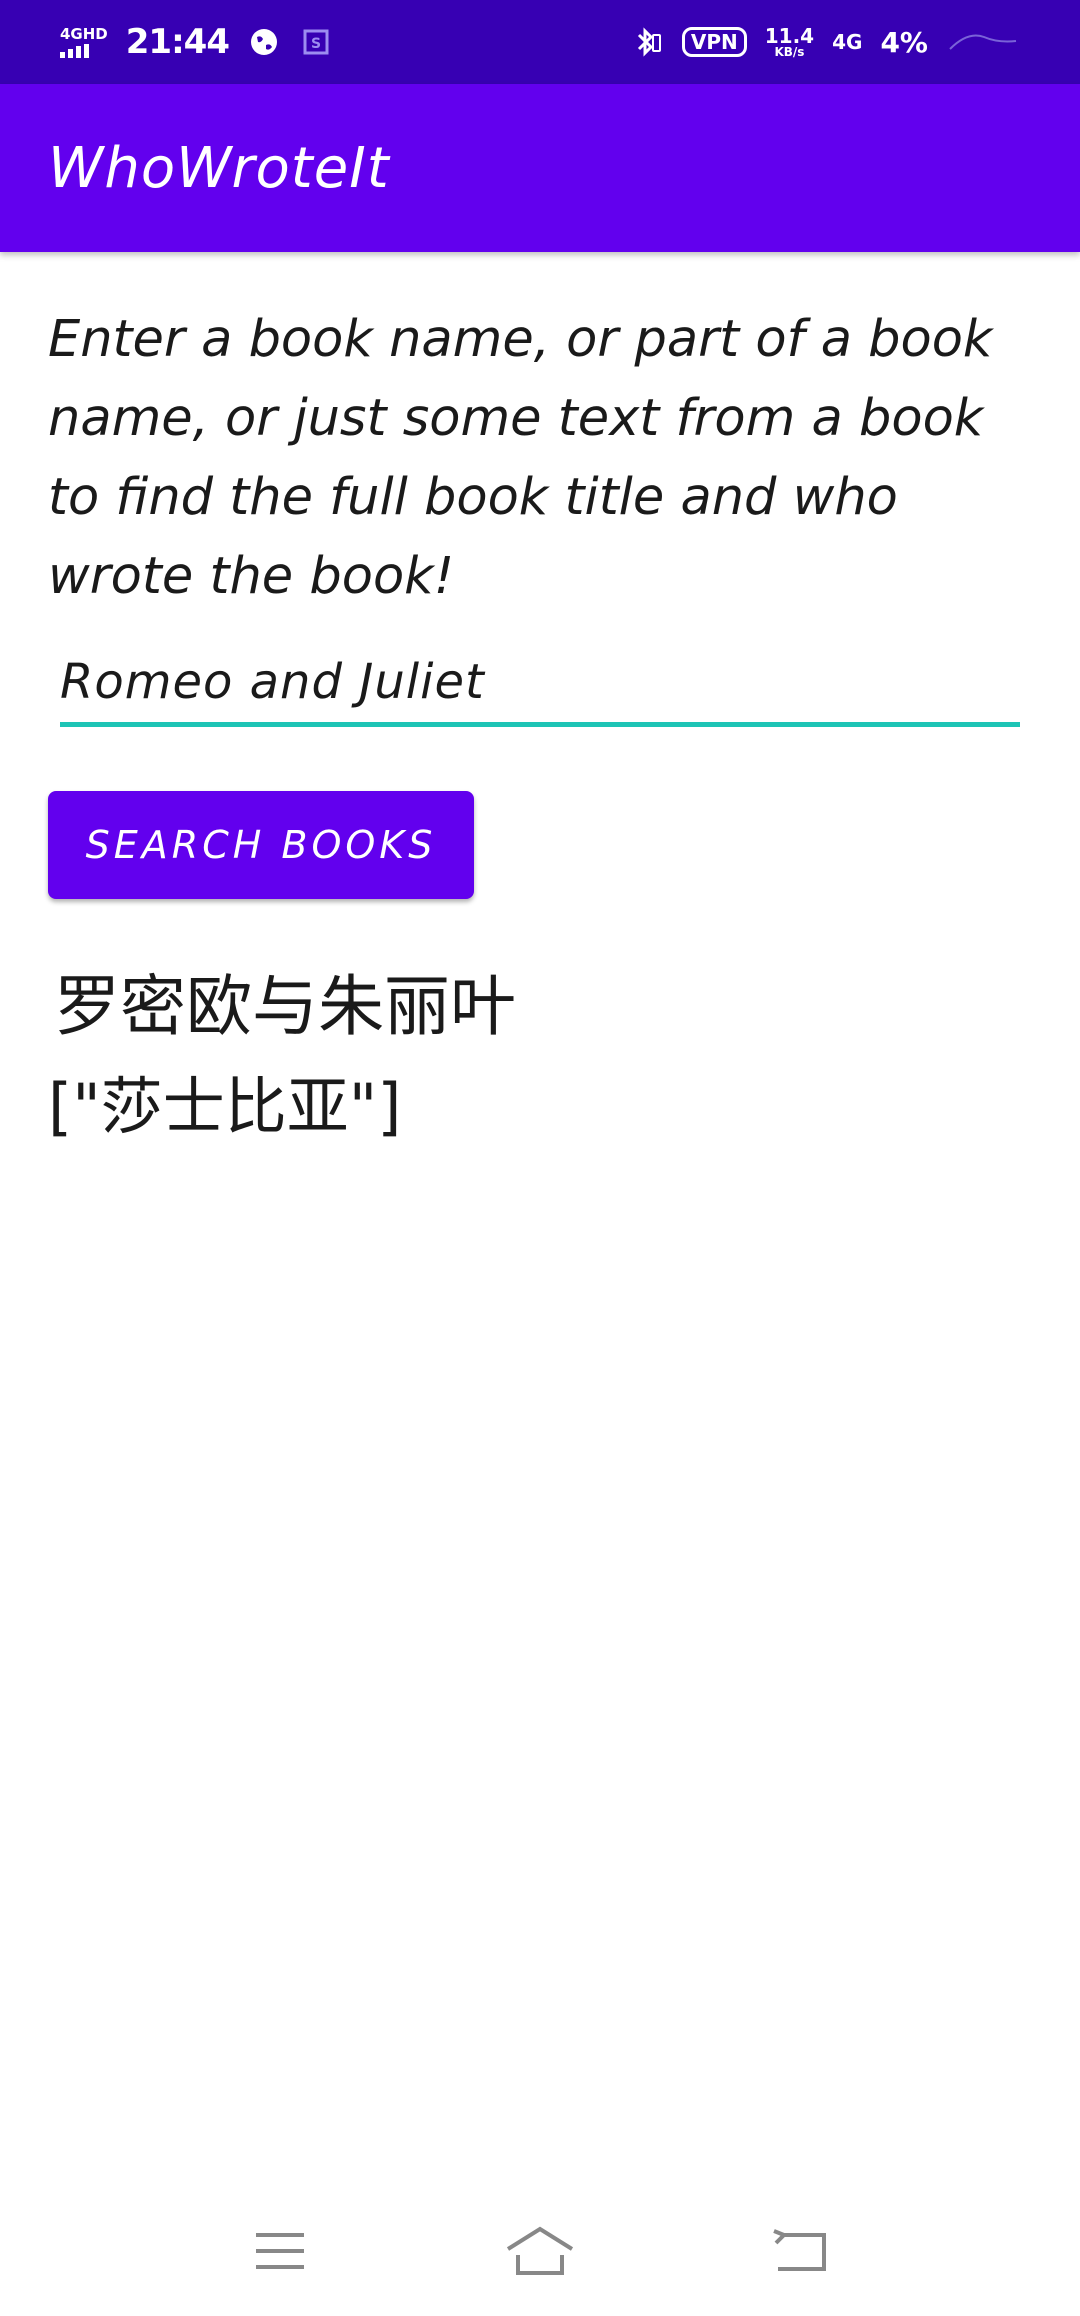  I want to click on back-icon, so click(800, 2251).